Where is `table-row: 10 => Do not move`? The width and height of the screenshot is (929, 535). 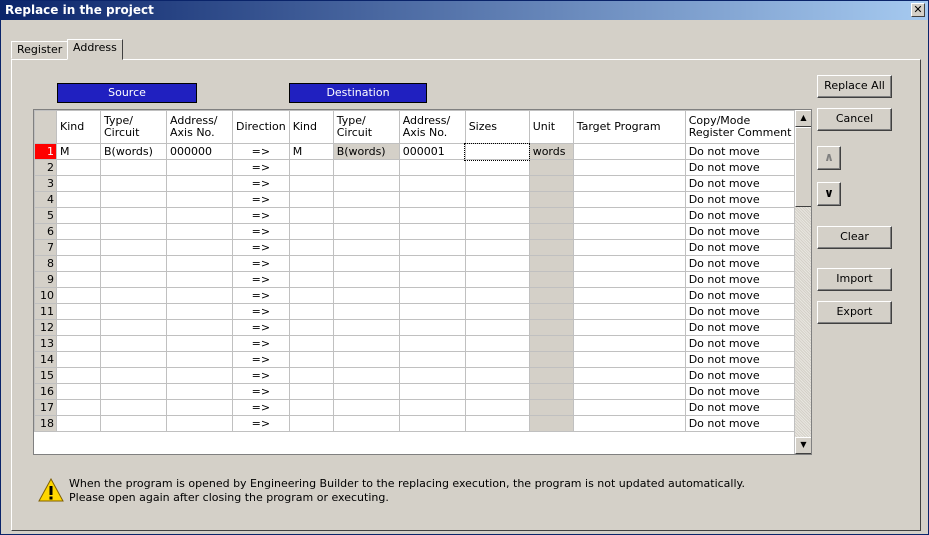
table-row: 10 => Do not move is located at coordinates (415, 295).